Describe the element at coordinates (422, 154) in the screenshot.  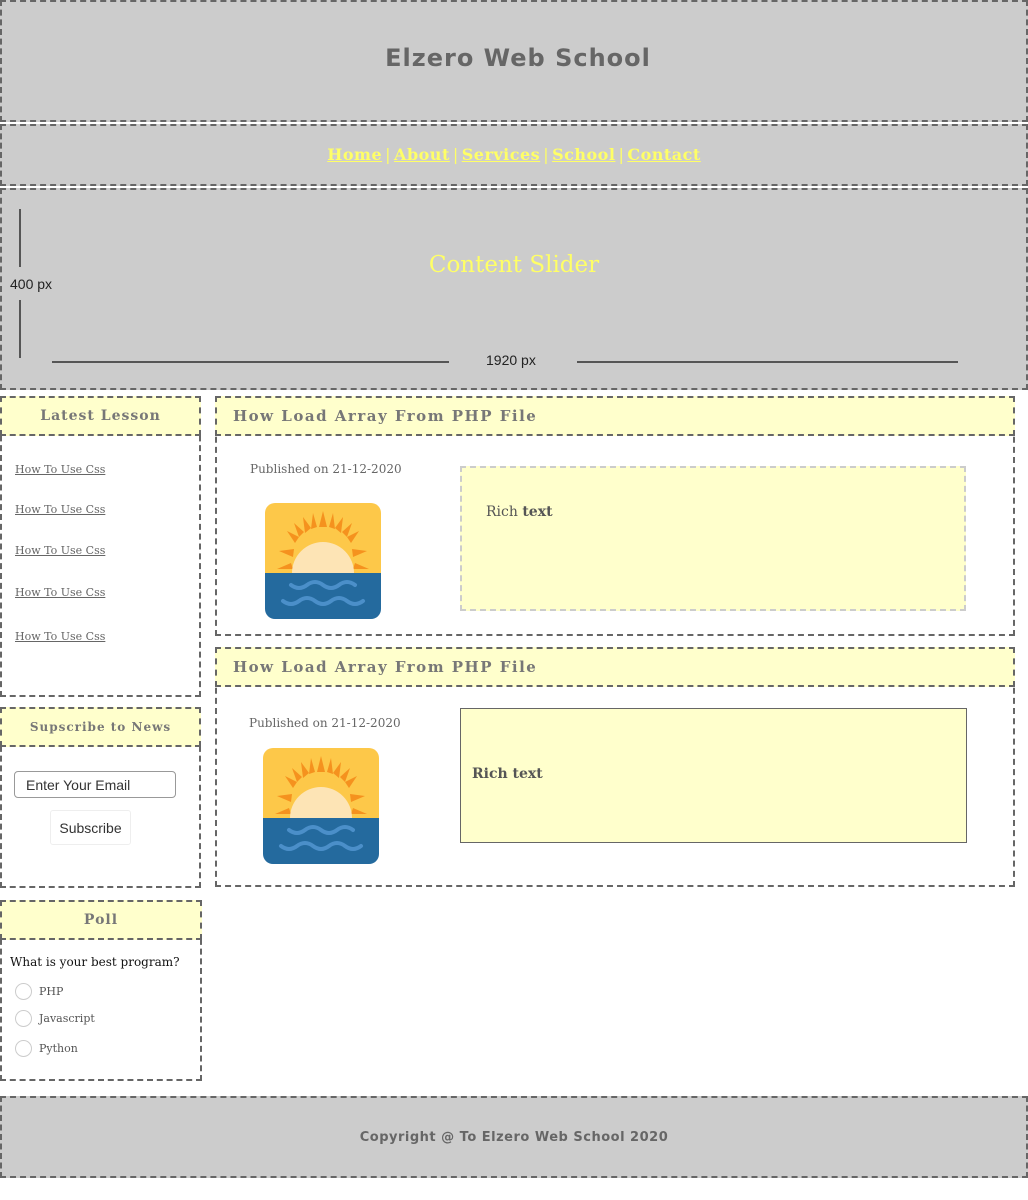
I see `nav-link-about: About` at that location.